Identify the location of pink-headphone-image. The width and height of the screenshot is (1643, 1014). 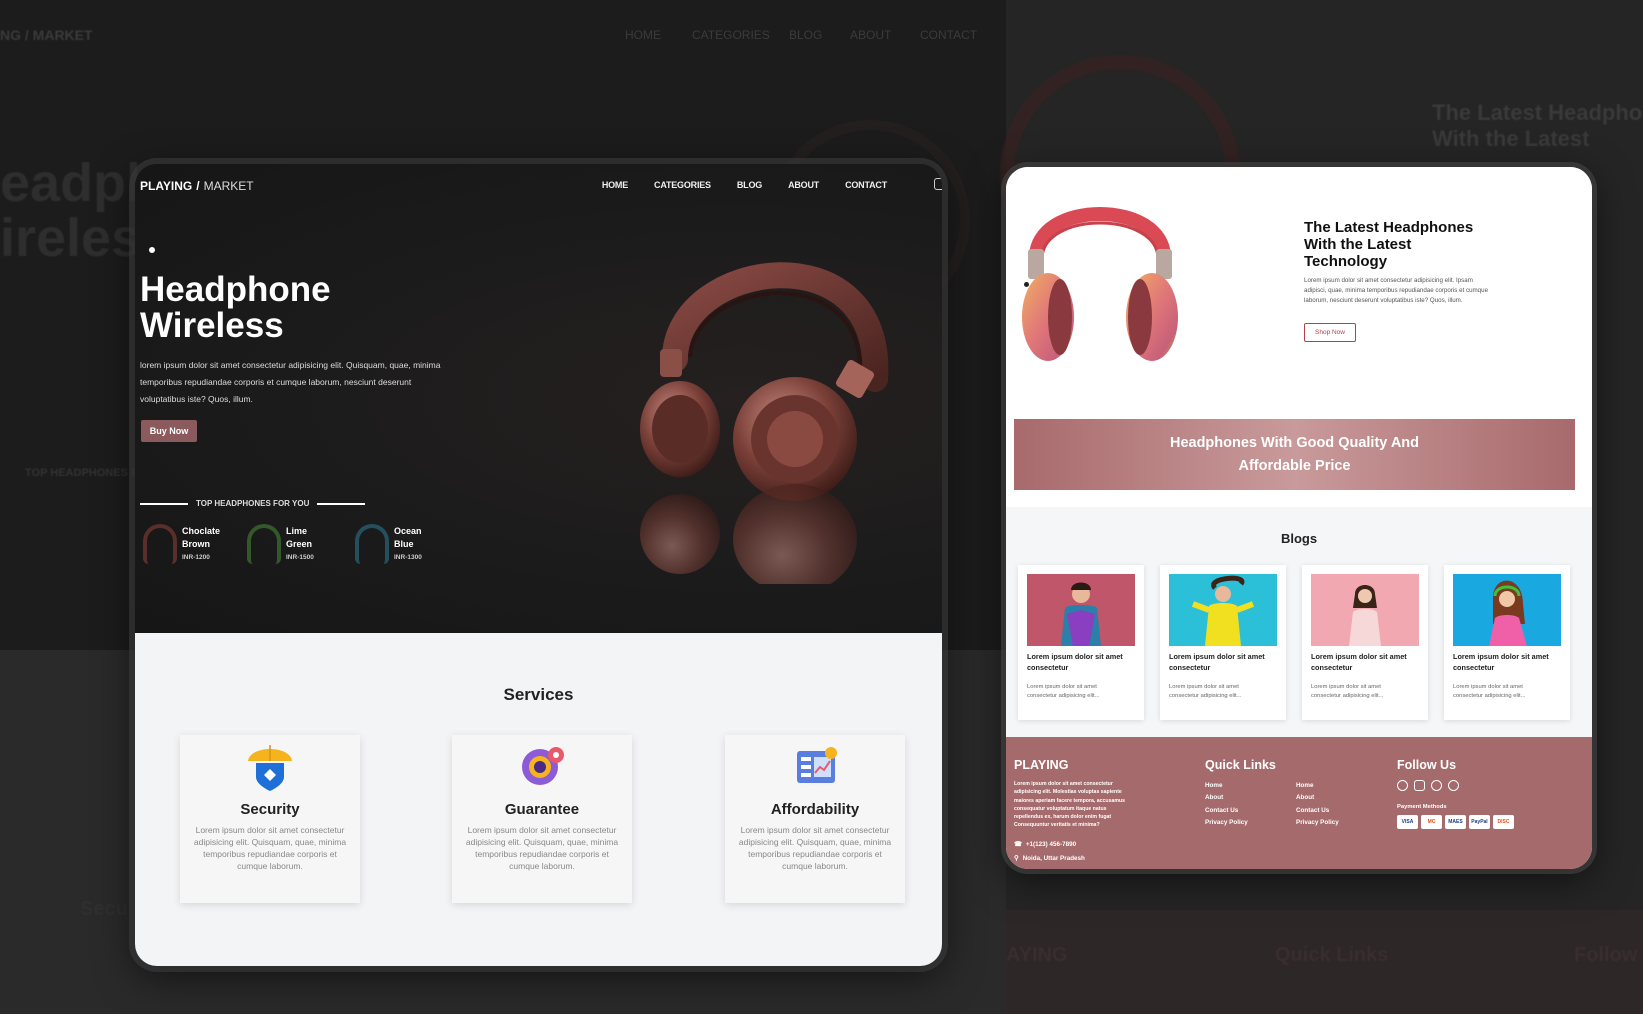
(1100, 284).